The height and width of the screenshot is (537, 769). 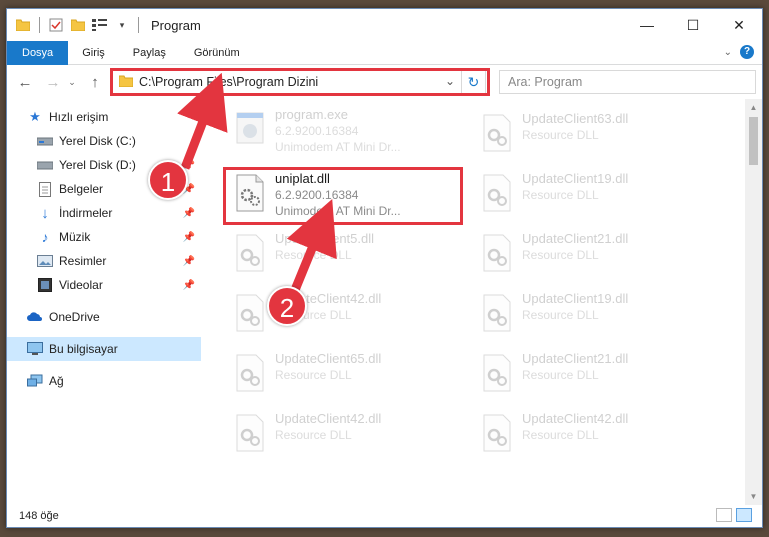 What do you see at coordinates (72, 82) in the screenshot?
I see `recent-locations-chevron-icon: ⌄` at bounding box center [72, 82].